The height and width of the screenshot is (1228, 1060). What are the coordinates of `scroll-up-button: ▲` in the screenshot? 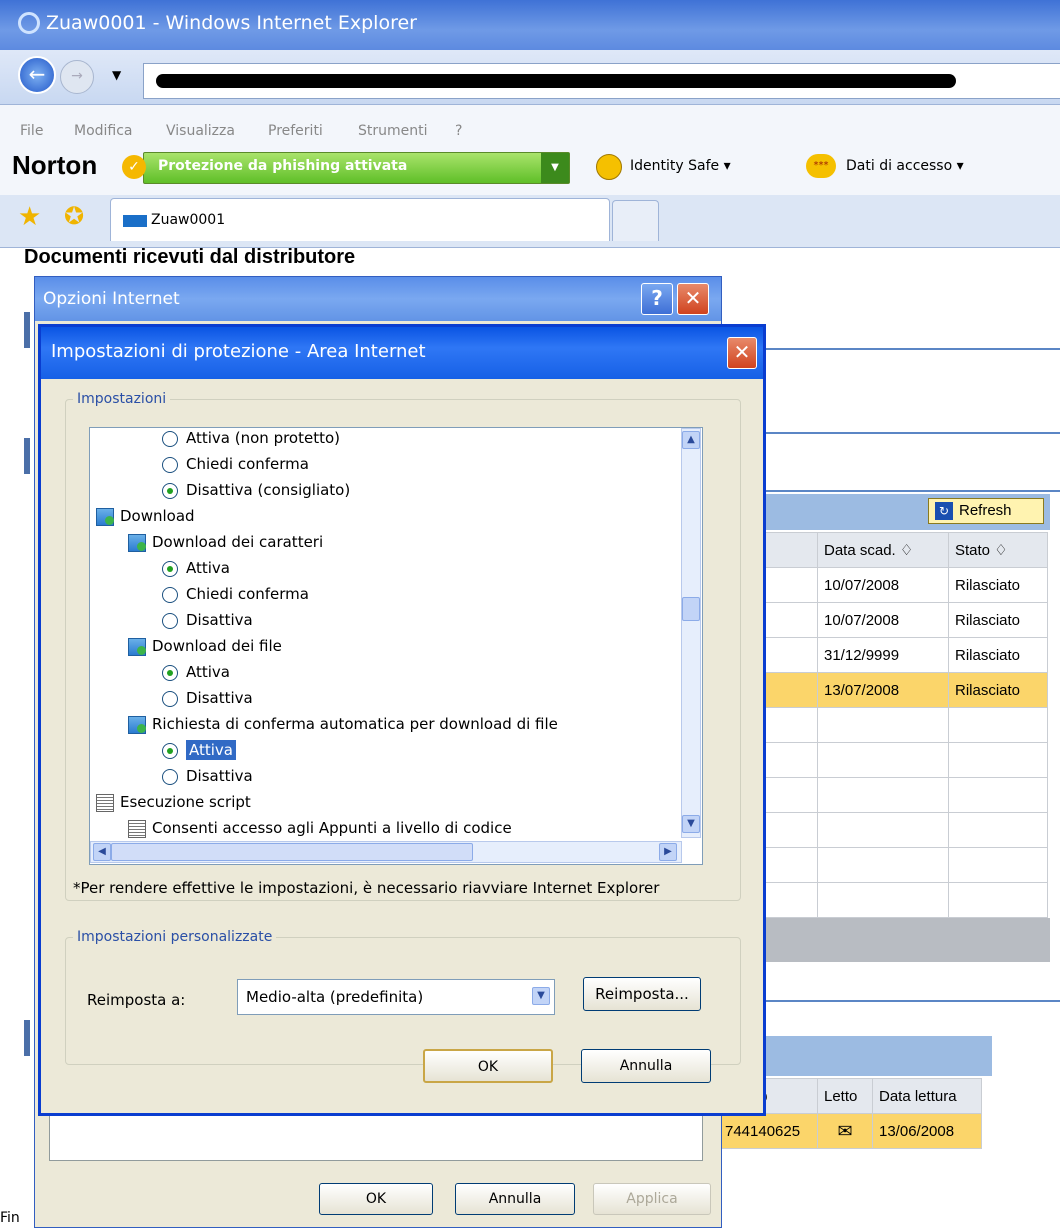 It's located at (691, 440).